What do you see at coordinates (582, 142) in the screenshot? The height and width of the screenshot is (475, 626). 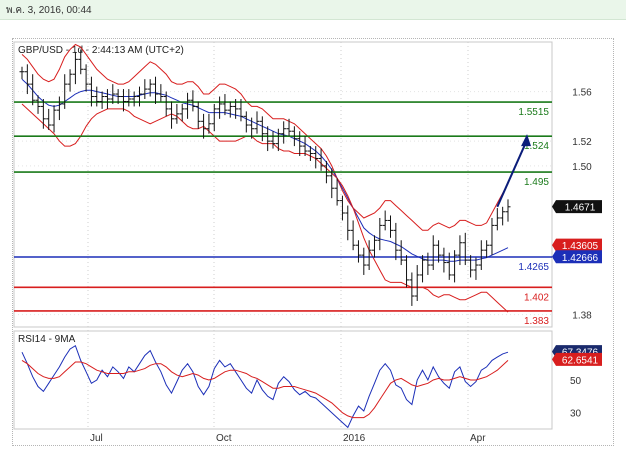 I see `y-tick-label: 1.52` at bounding box center [582, 142].